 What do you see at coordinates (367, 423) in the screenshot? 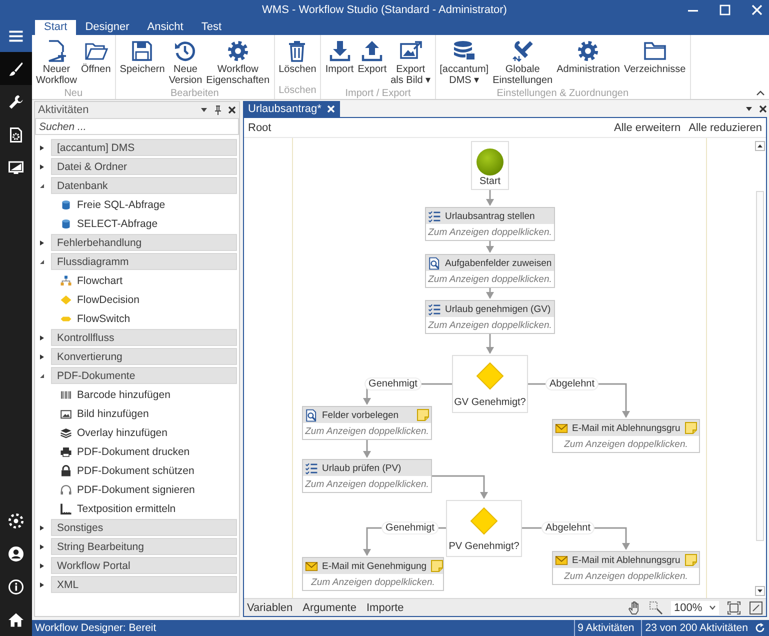
I see `activity-card: Felder vorbelegen Zum Anzeigen doppelklicken.` at bounding box center [367, 423].